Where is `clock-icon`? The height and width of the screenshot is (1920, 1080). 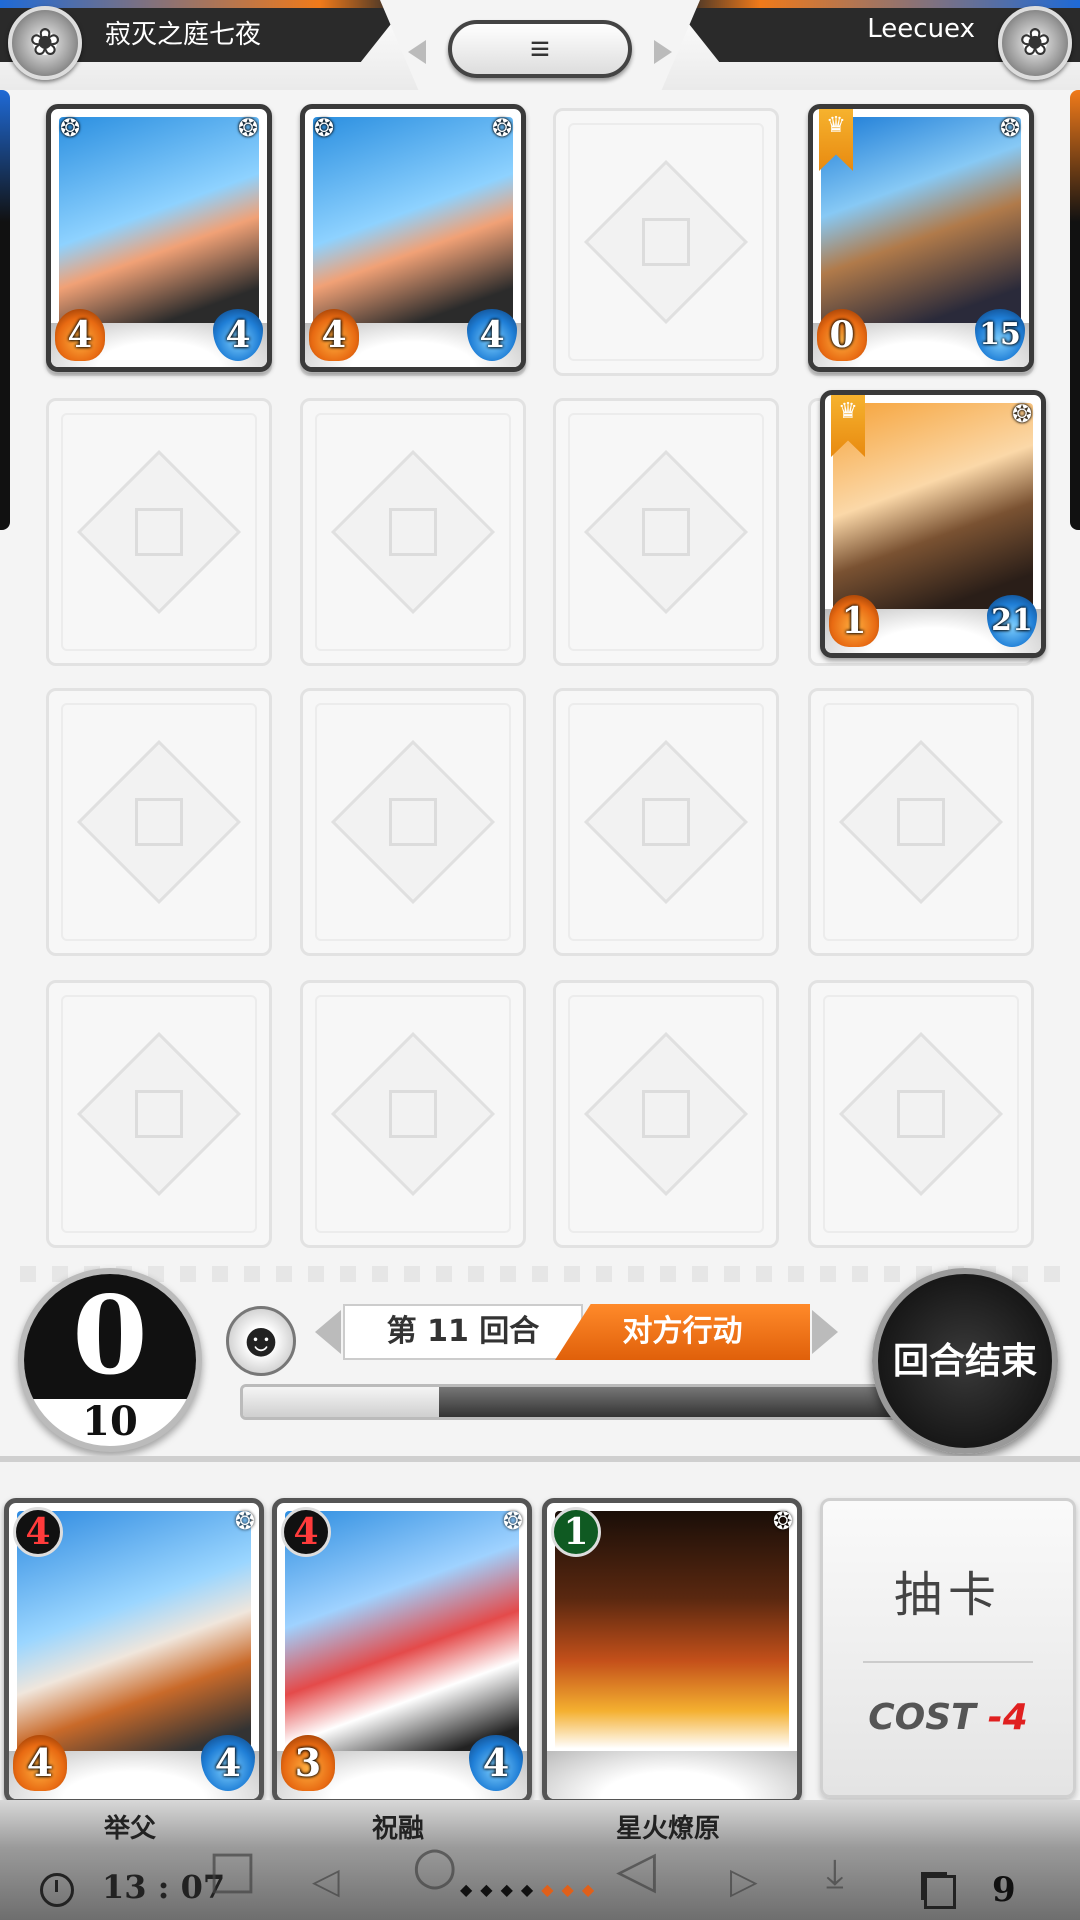 clock-icon is located at coordinates (57, 1889).